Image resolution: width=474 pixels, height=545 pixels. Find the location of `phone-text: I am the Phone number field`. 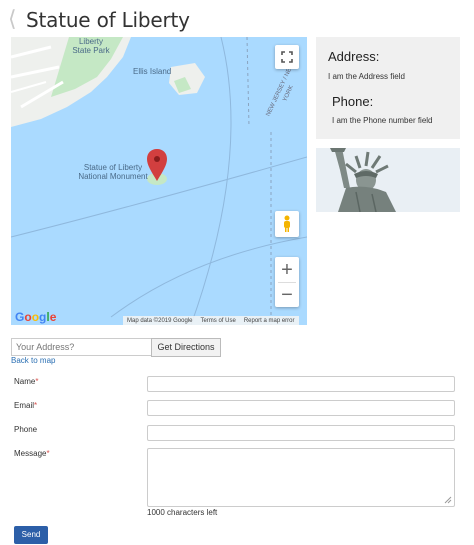

phone-text: I am the Phone number field is located at coordinates (382, 120).